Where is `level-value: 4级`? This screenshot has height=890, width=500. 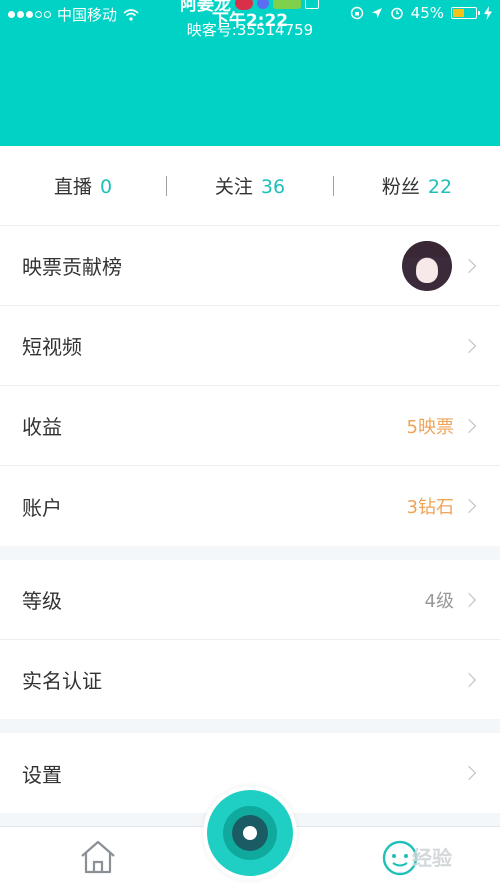 level-value: 4级 is located at coordinates (439, 601).